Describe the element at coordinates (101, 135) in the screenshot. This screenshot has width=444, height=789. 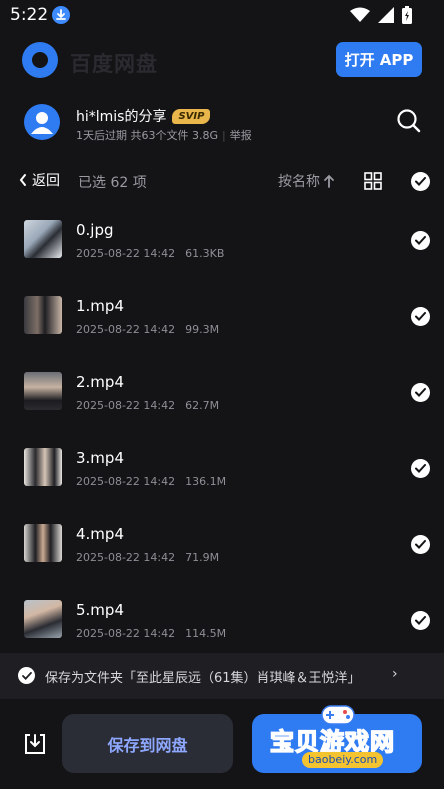
I see `share-expiry: 1天后过期` at that location.